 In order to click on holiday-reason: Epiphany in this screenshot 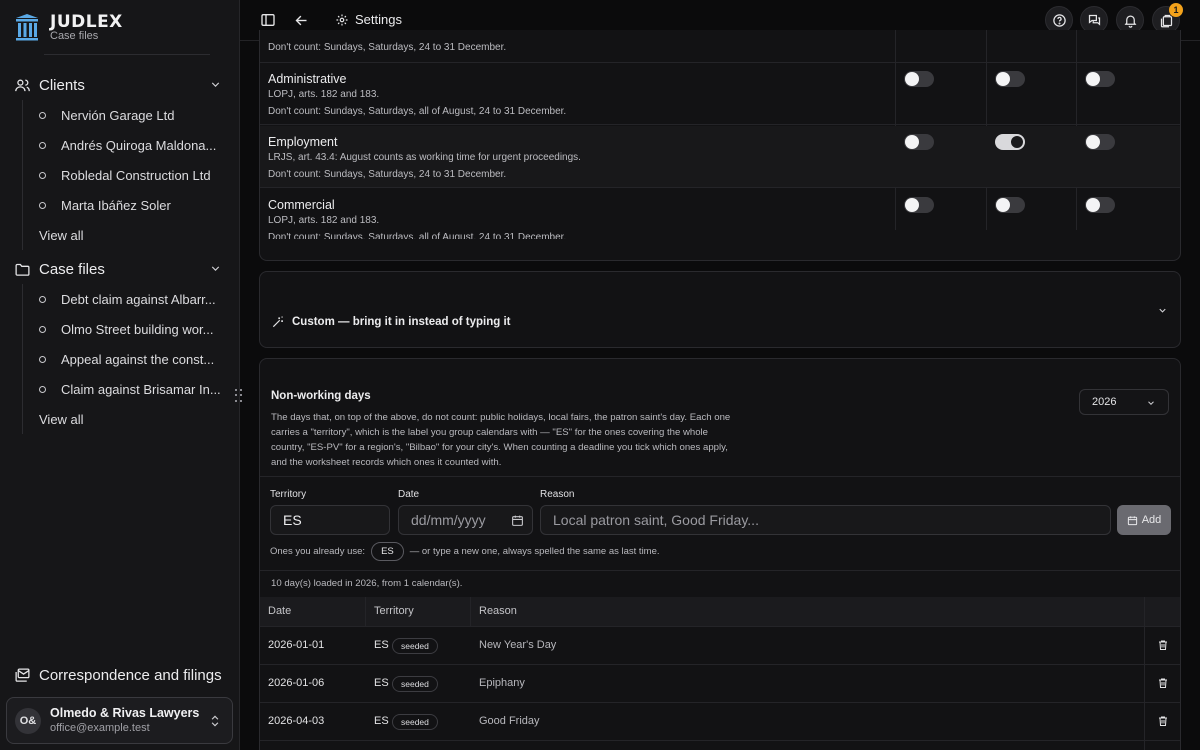, I will do `click(502, 683)`.